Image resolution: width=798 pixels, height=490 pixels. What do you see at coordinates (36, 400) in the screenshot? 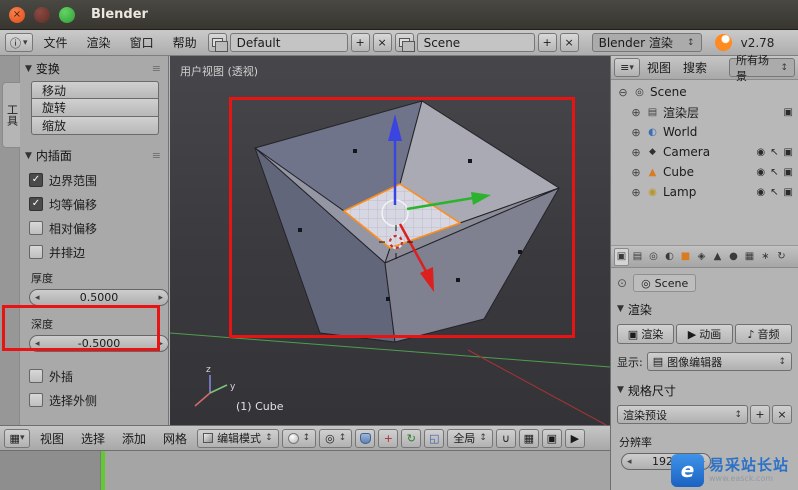
I see `select-outer-checkbox` at bounding box center [36, 400].